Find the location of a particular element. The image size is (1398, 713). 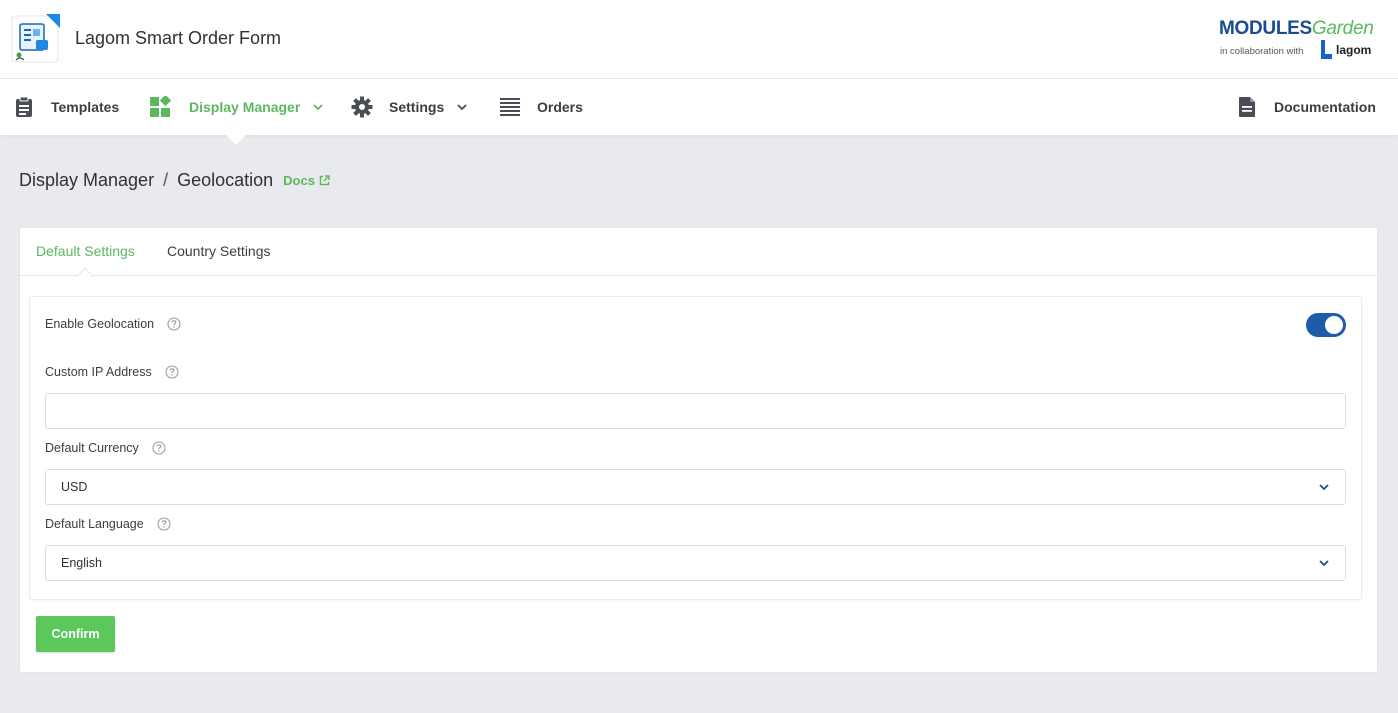

default-currency-text: Default Currency is located at coordinates (92, 448).